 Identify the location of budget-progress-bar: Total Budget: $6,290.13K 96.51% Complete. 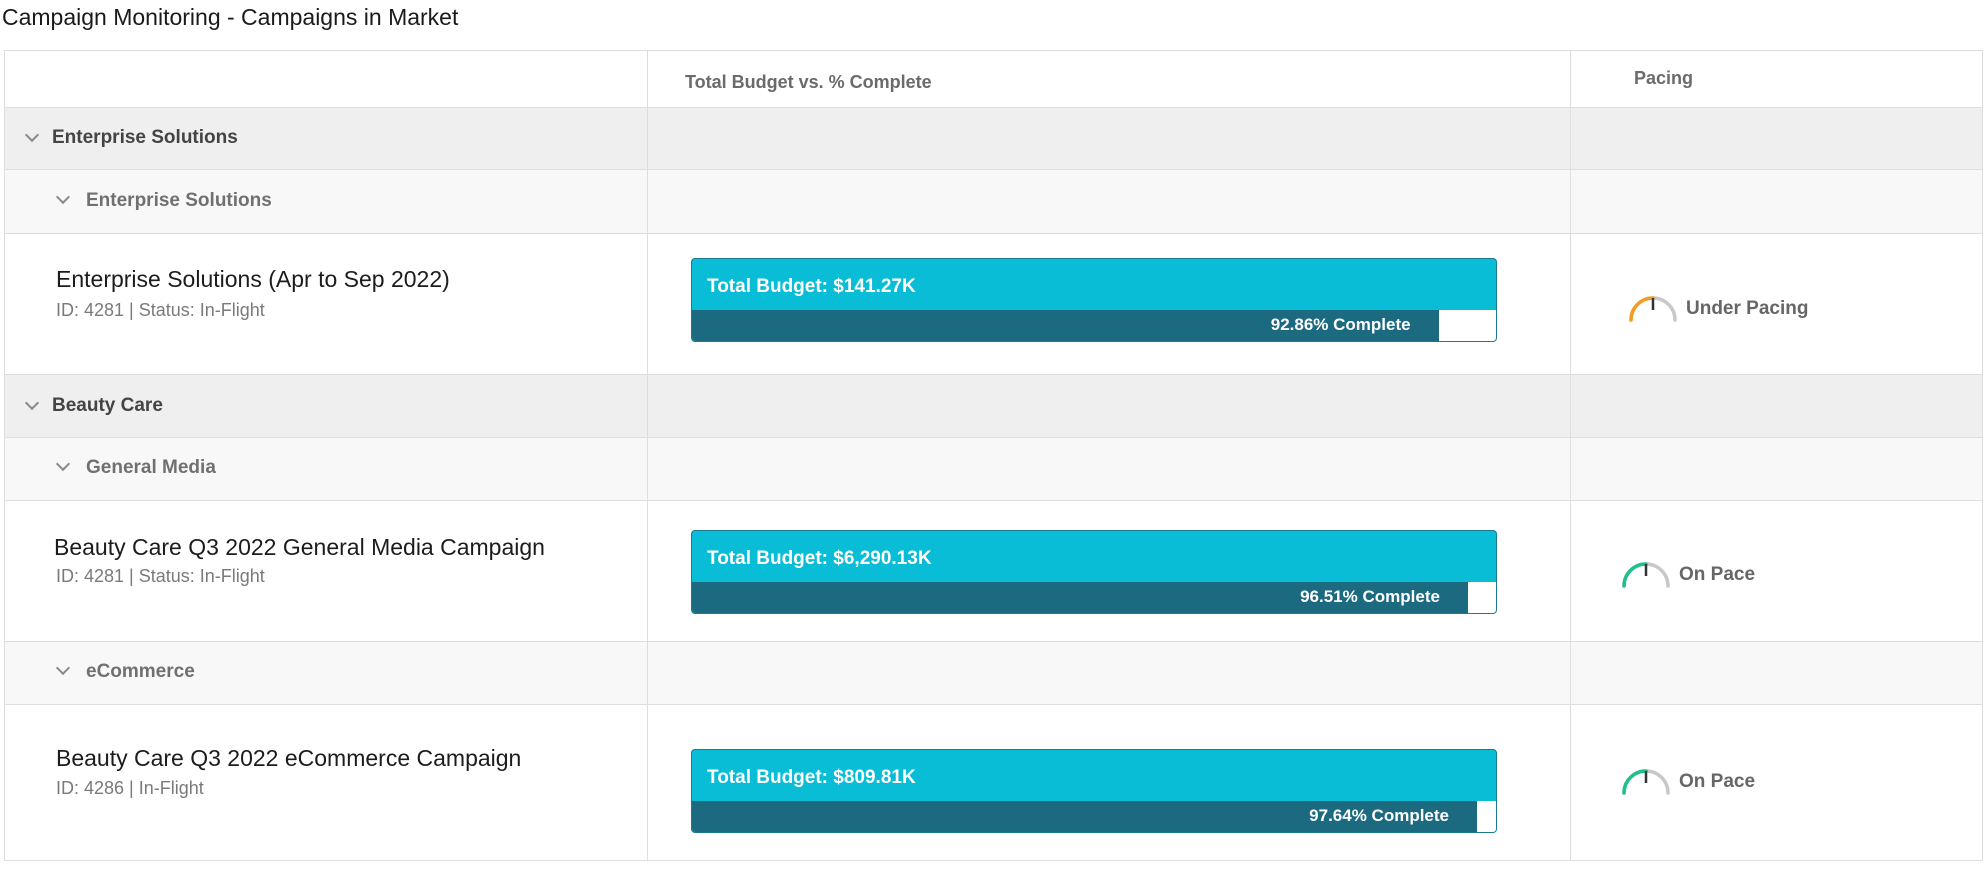
(1094, 572).